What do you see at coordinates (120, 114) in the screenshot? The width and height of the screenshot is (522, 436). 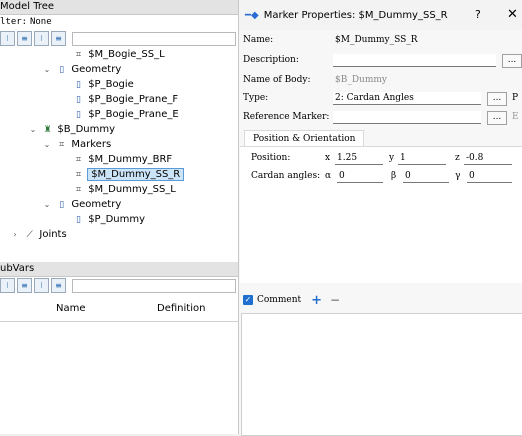 I see `tree-node: ▯ $P_Bogie_Prane_E` at bounding box center [120, 114].